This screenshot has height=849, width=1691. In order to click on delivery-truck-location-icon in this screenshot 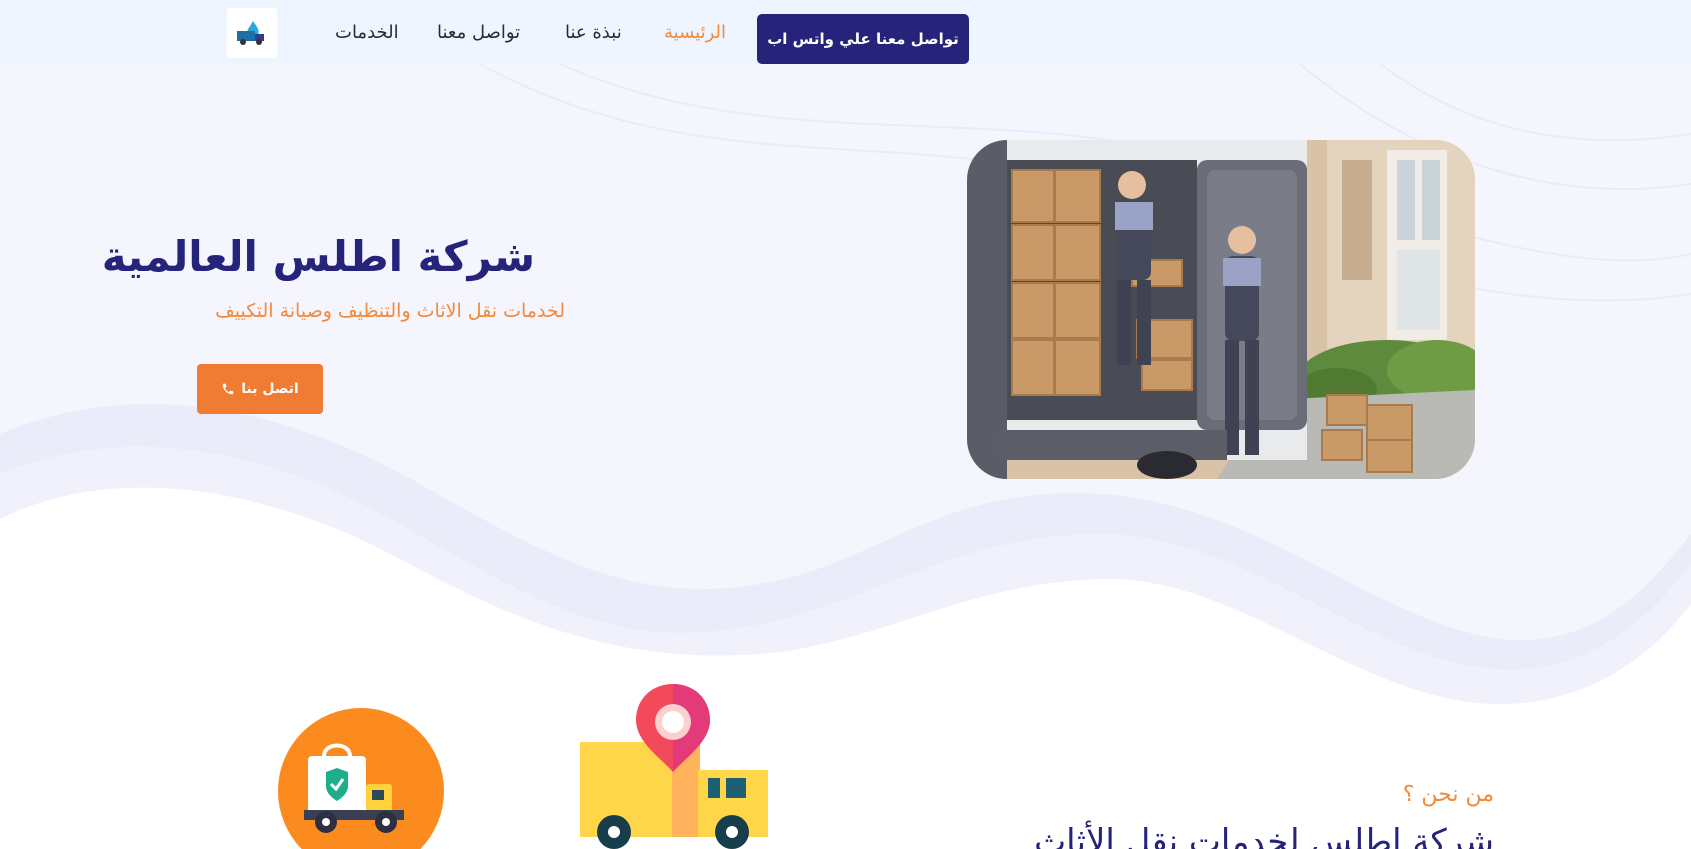, I will do `click(674, 766)`.